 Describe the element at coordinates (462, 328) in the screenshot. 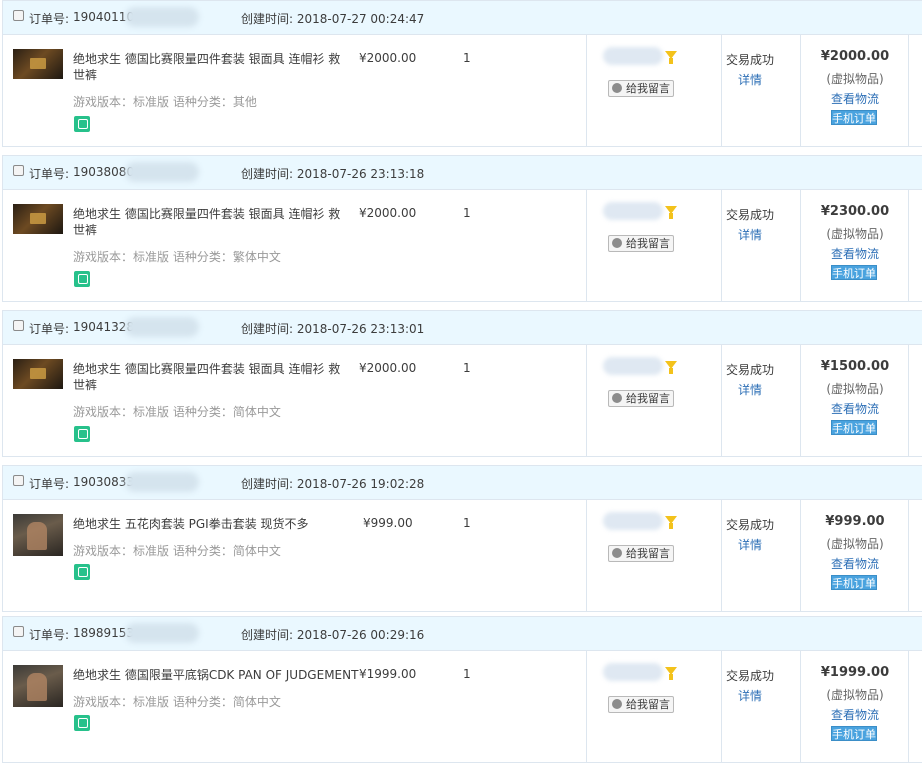

I see `order-header: 订单号: 19041328 创建时间: 2018-07-26 23:13:01` at that location.